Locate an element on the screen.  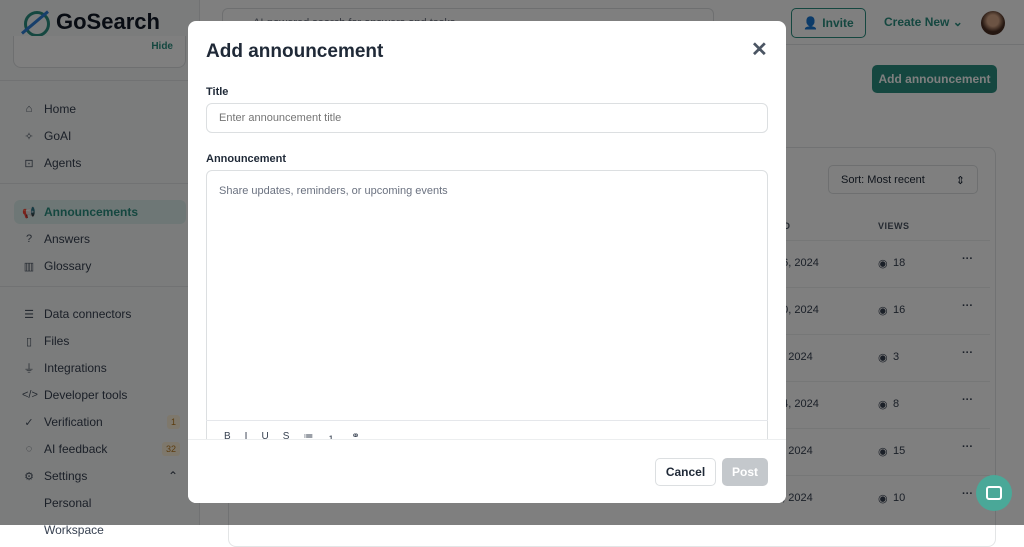
title-label: Title is located at coordinates (217, 92).